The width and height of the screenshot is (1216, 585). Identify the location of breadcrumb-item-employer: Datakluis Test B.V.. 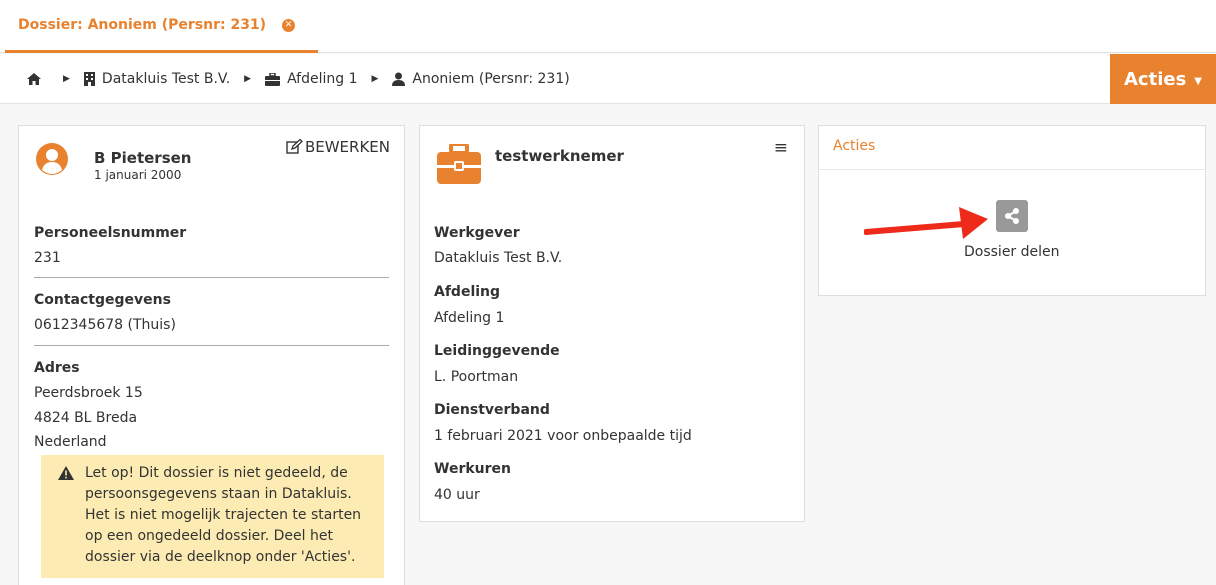
(157, 79).